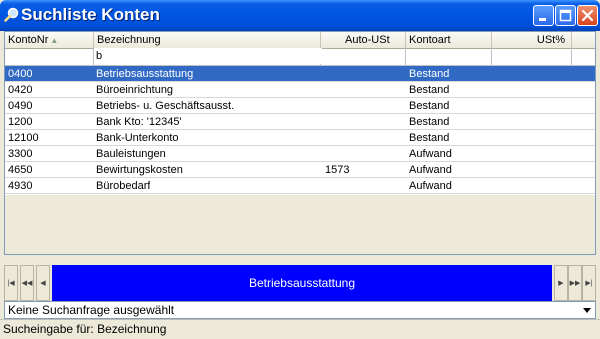 The height and width of the screenshot is (339, 600). Describe the element at coordinates (300, 154) in the screenshot. I see `table-row: 3300 Bauleistungen Aufwand` at that location.